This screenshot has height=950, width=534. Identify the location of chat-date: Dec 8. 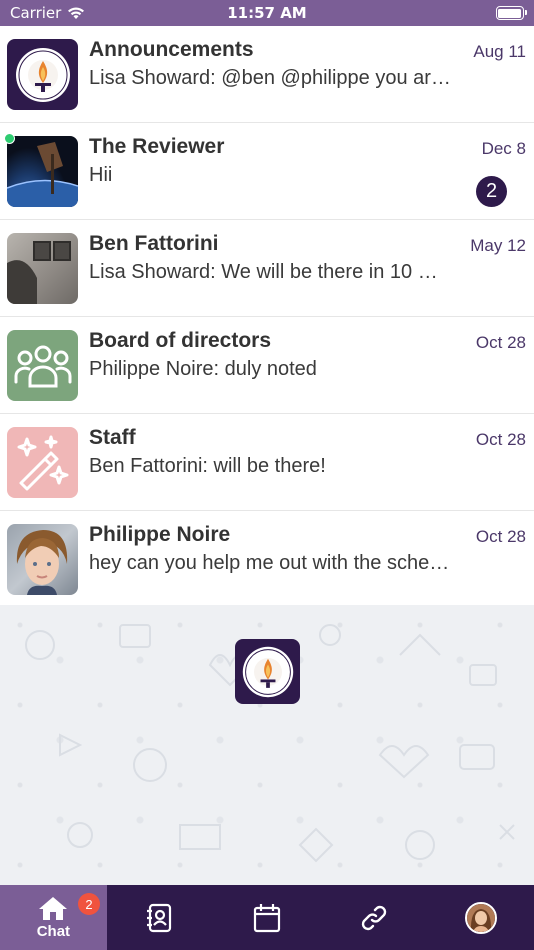
(503, 148).